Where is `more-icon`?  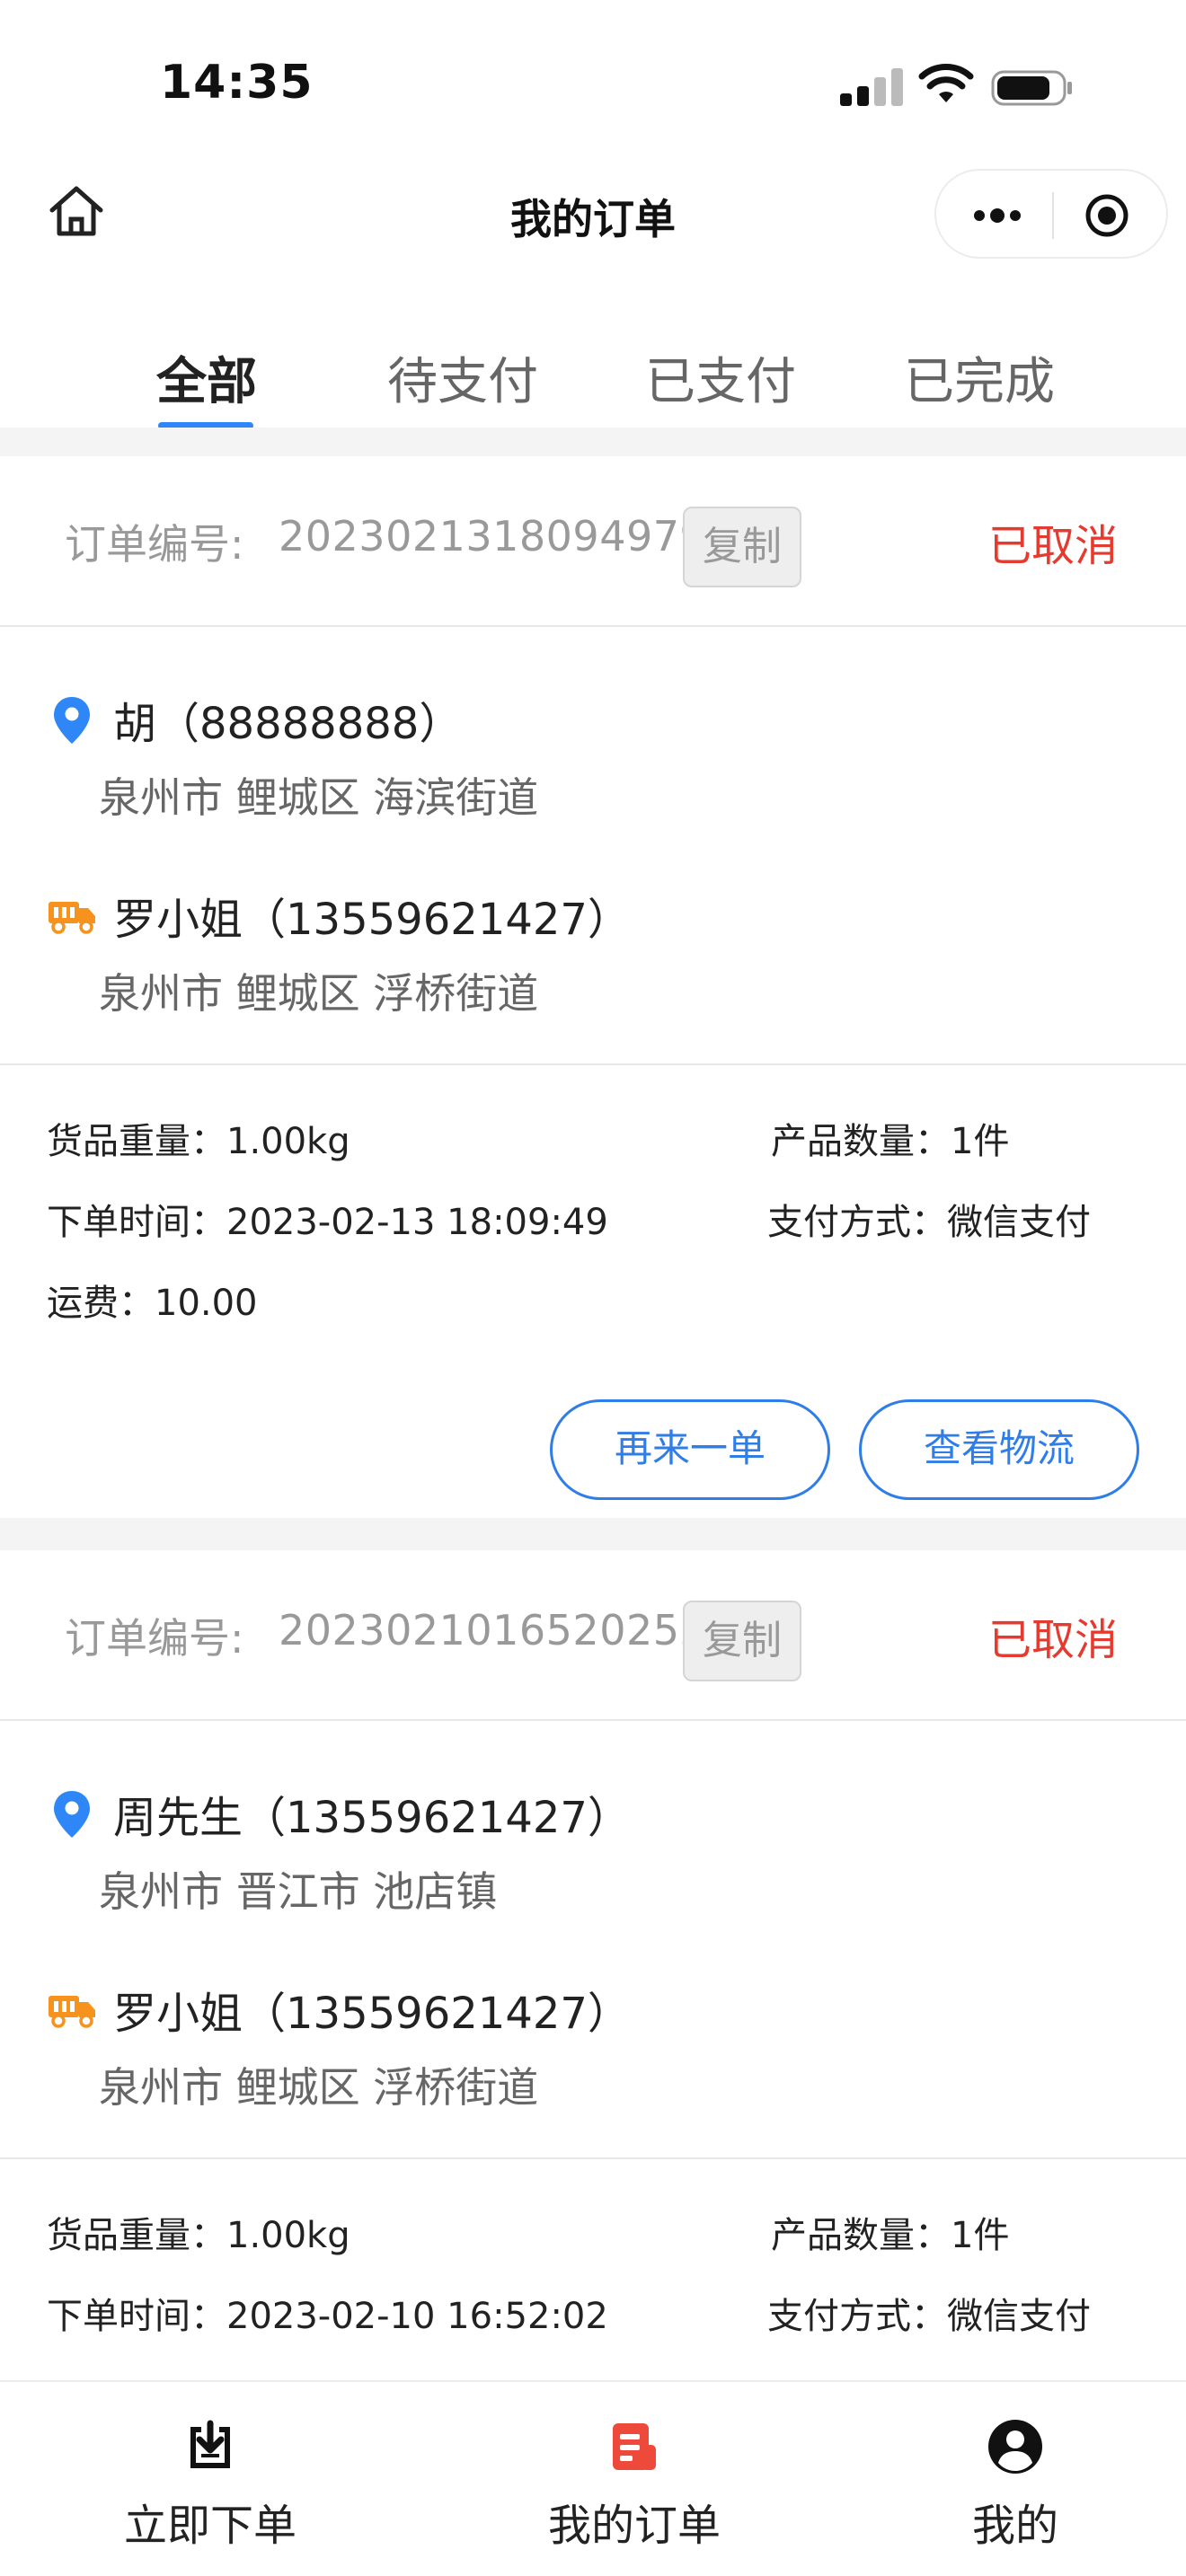
more-icon is located at coordinates (997, 216).